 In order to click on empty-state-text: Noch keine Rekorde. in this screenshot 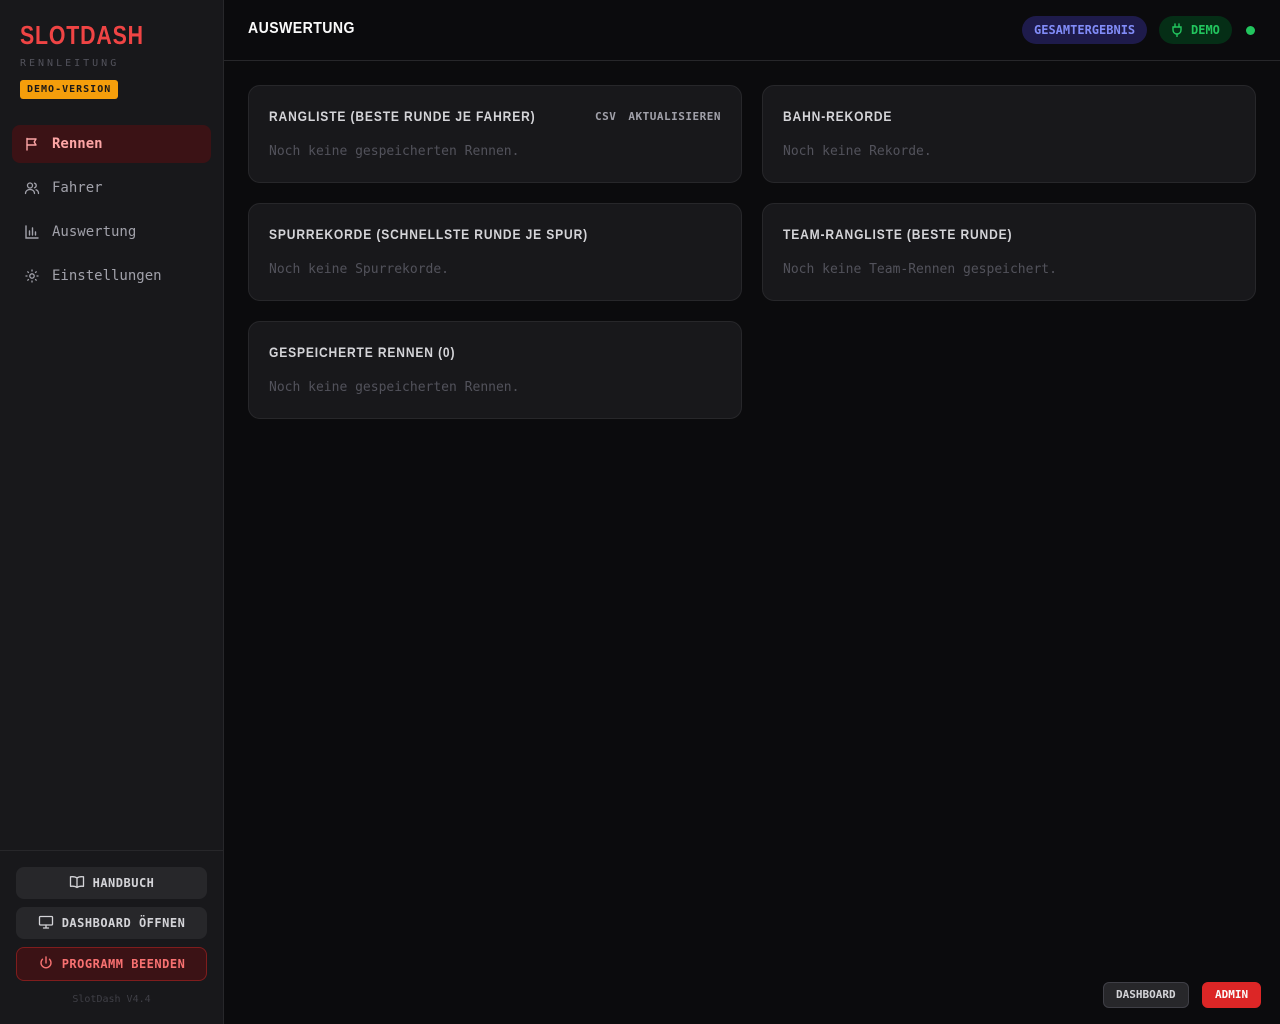, I will do `click(857, 151)`.